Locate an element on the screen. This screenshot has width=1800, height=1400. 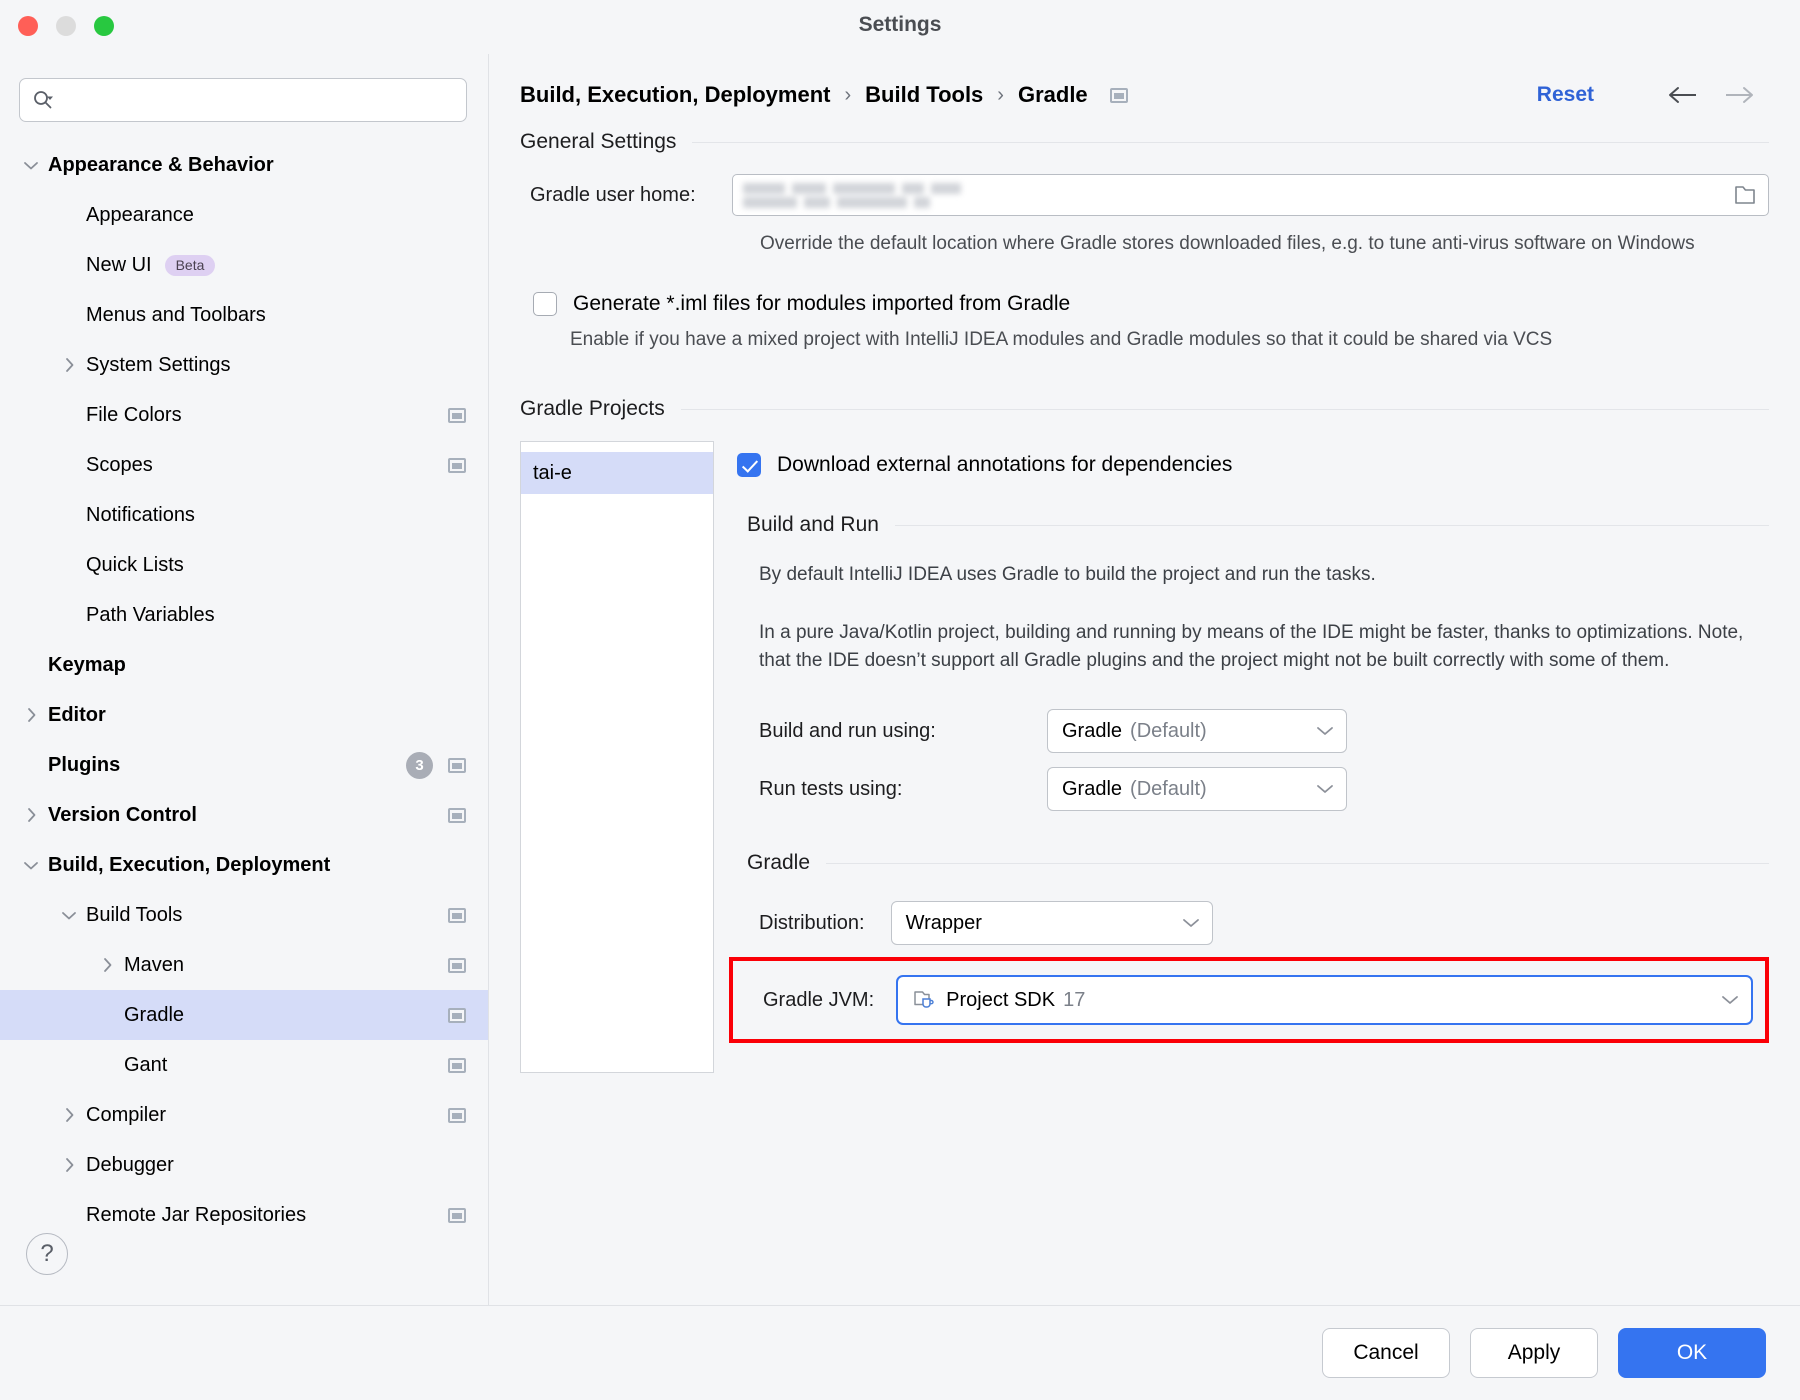
title-bar: Settings is located at coordinates (900, 27).